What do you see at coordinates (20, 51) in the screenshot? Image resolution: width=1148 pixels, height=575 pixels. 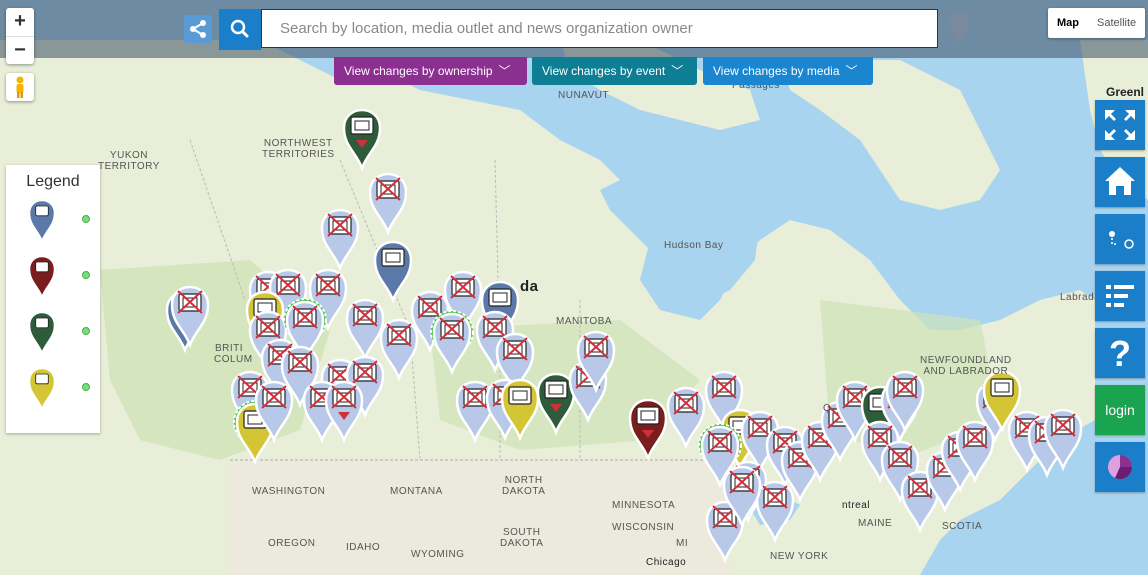 I see `zoom-out-button: −` at bounding box center [20, 51].